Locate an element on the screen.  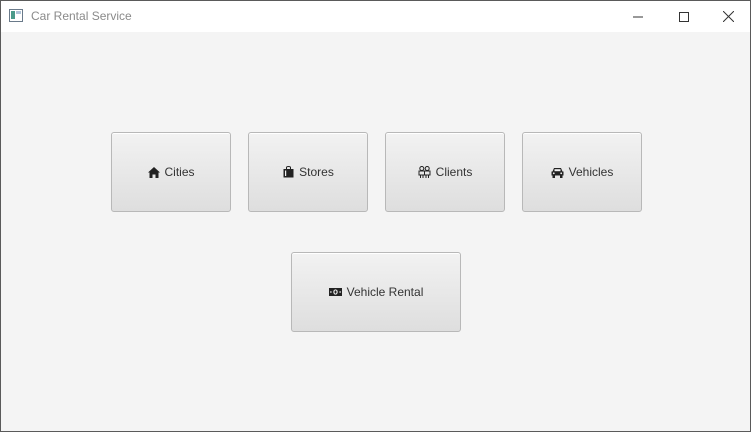
stores-button: Stores is located at coordinates (308, 172).